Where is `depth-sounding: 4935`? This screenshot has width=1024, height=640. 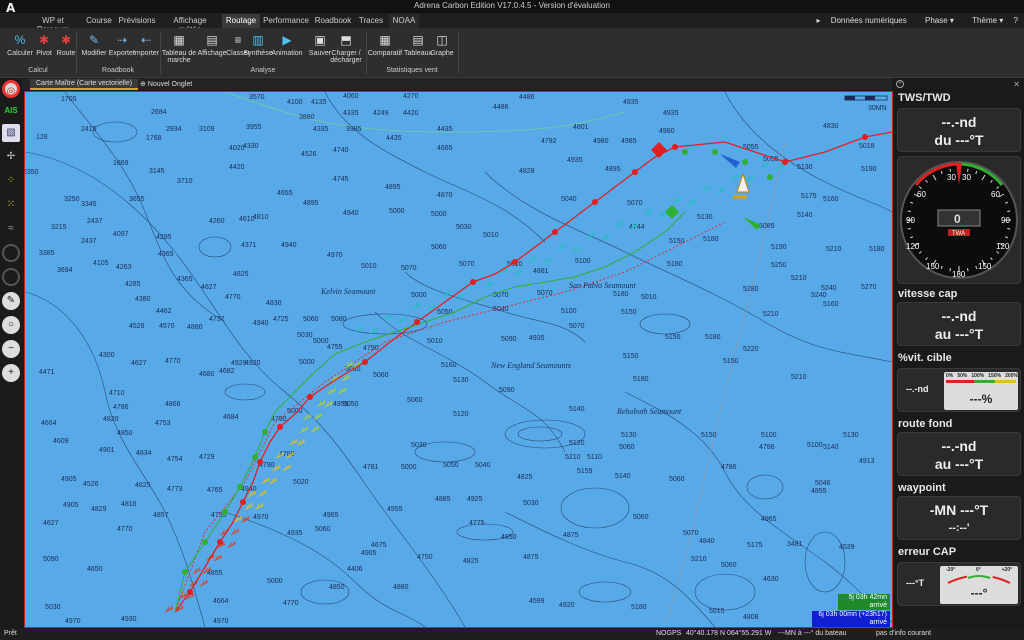 depth-sounding: 4935 is located at coordinates (537, 338).